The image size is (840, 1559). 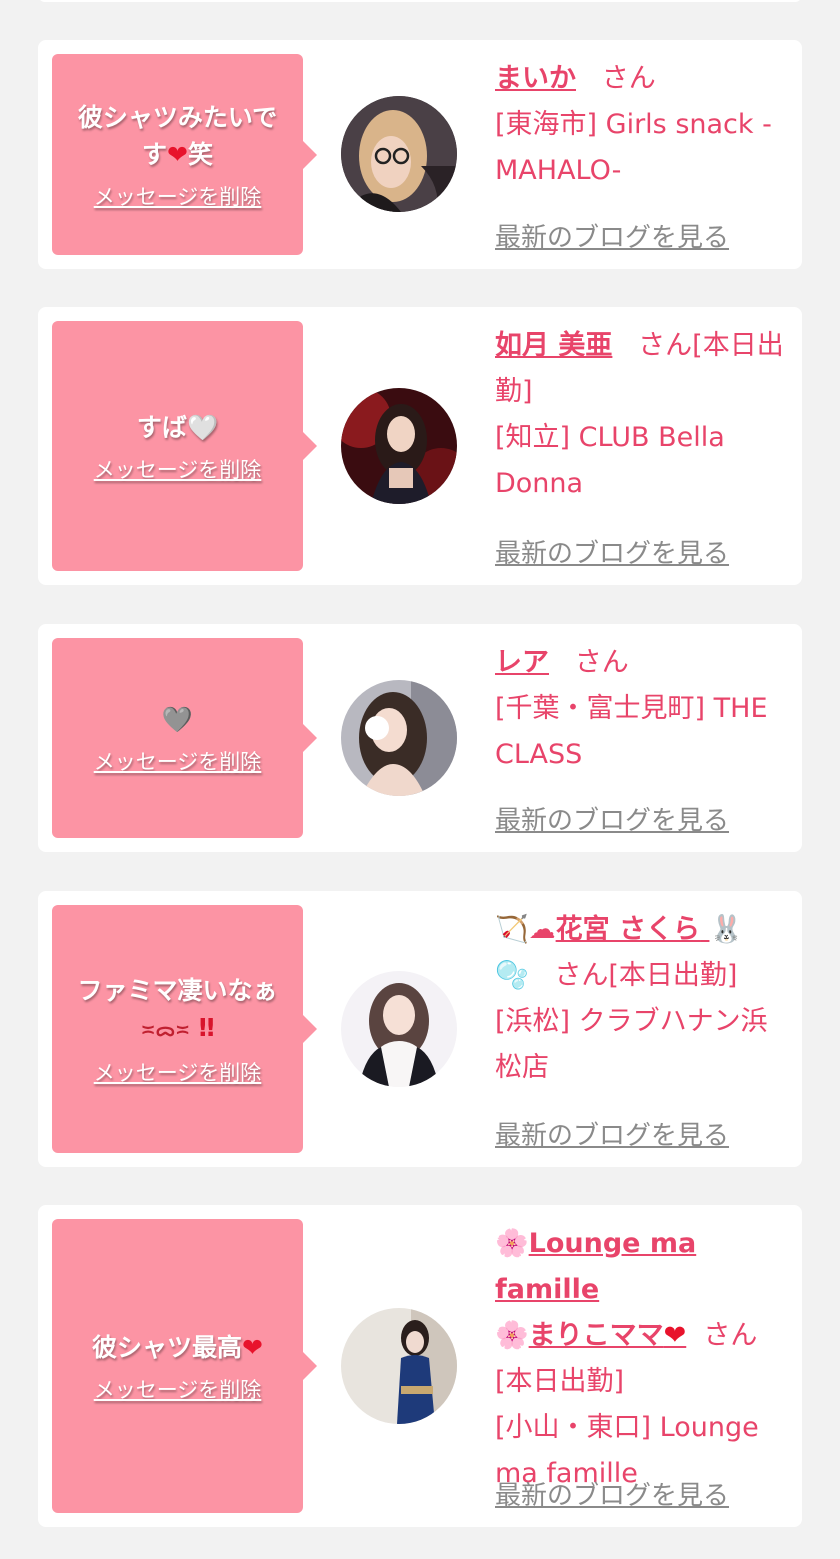 What do you see at coordinates (619, 929) in the screenshot?
I see `cast-name-link: 🏹☁花宮 さくら 🐰` at bounding box center [619, 929].